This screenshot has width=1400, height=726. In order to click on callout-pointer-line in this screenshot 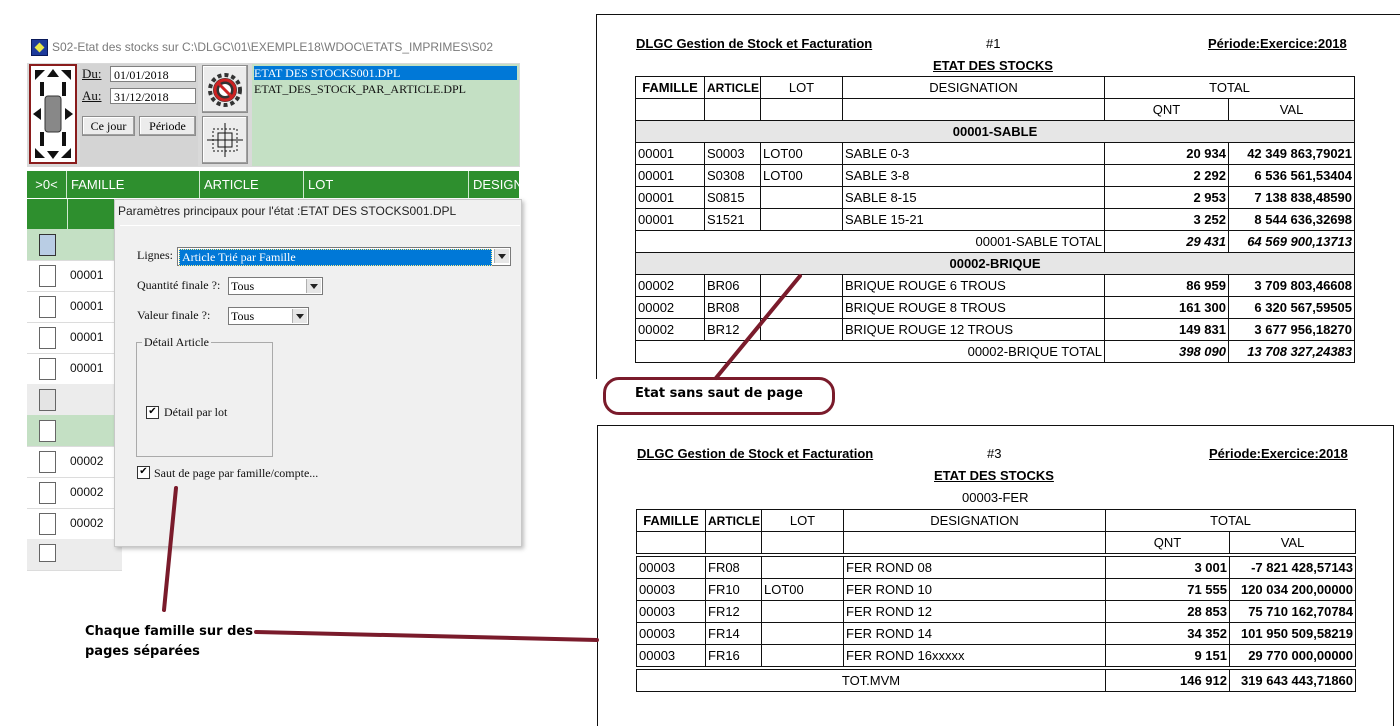, I will do `click(758, 327)`.